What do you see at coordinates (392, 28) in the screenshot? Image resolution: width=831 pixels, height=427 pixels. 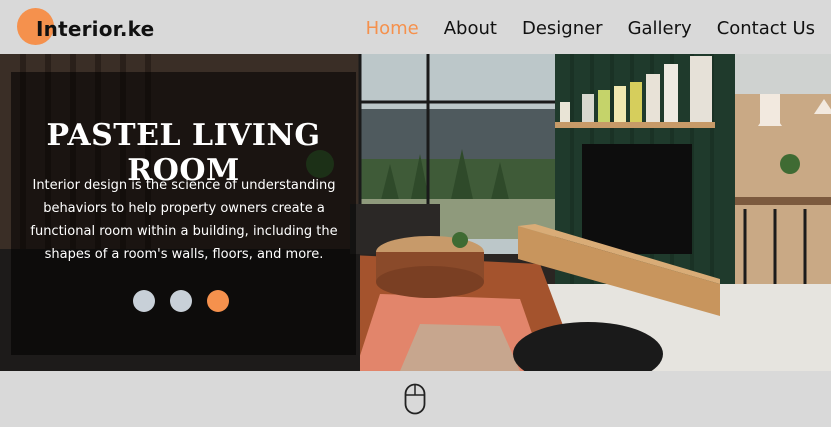 I see `nav-home: Home` at bounding box center [392, 28].